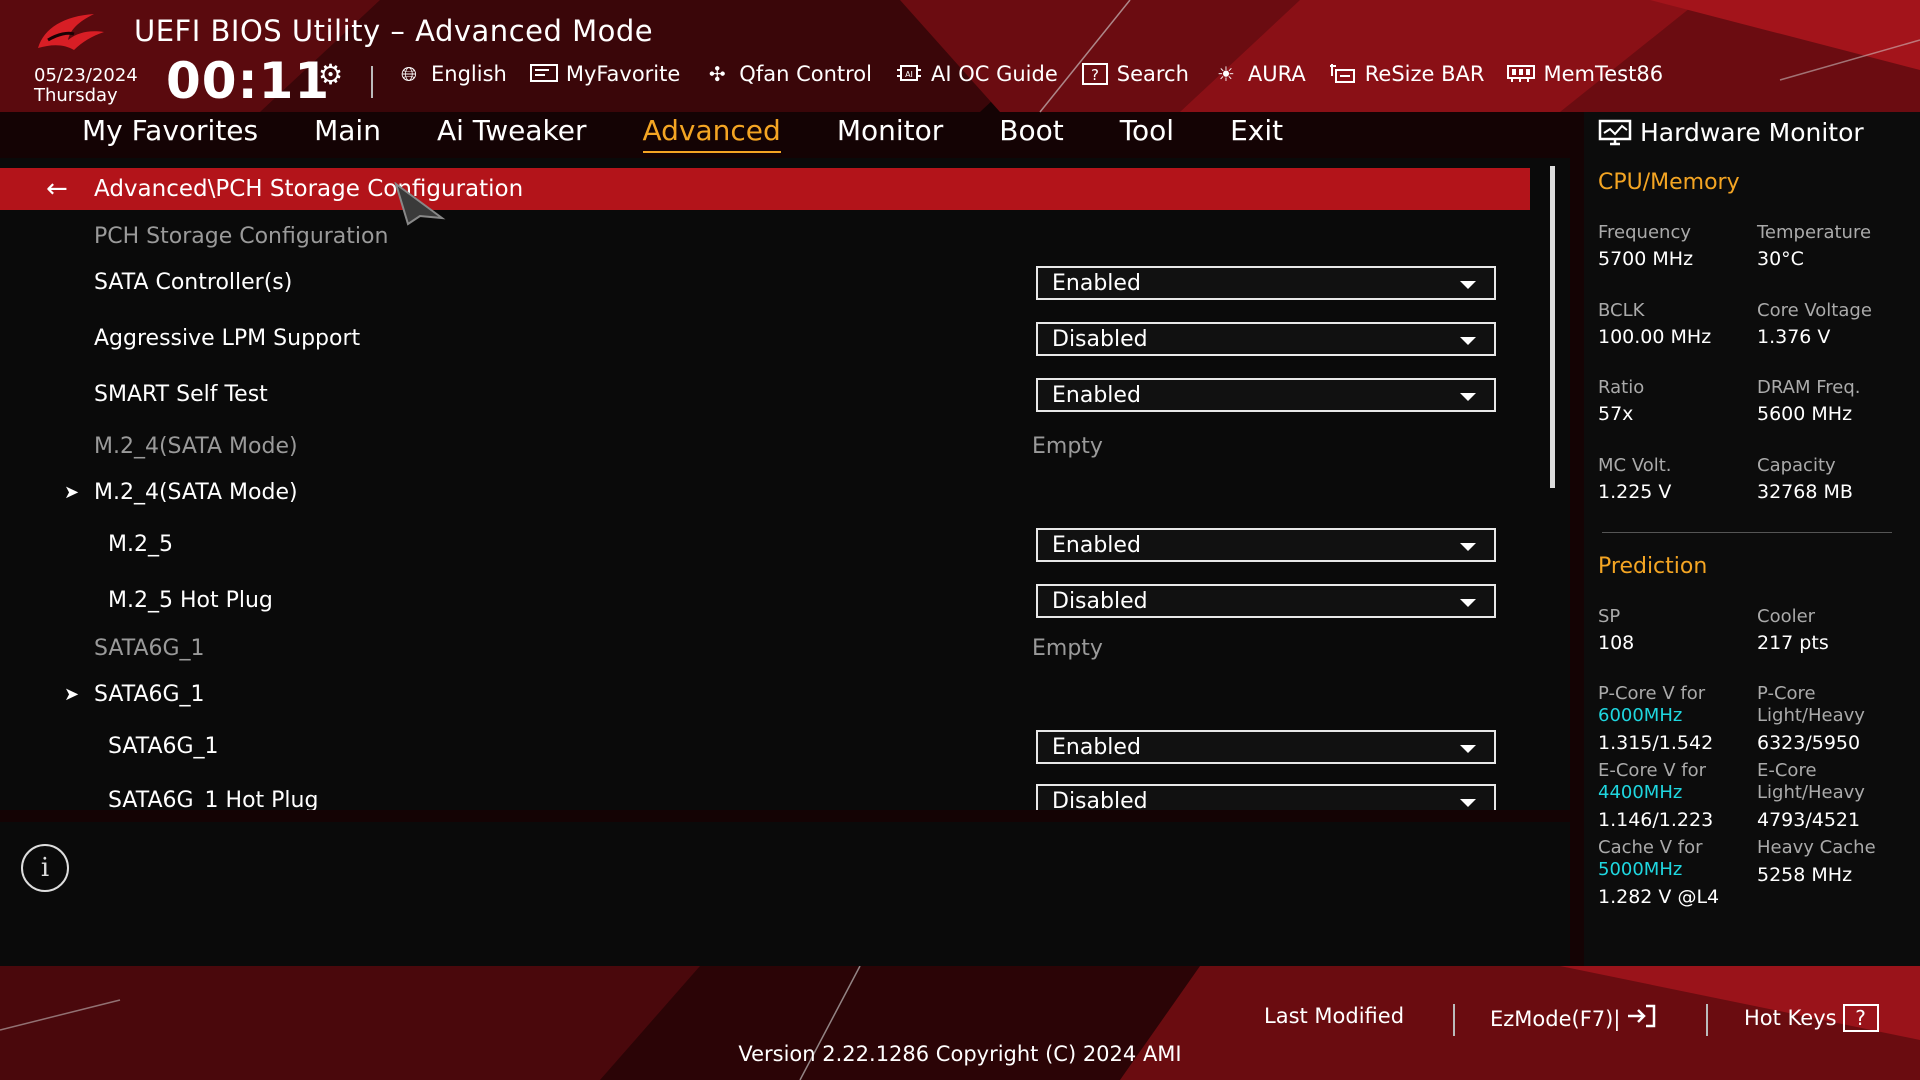 This screenshot has height=1080, width=1920. I want to click on setting-row-m2-5: M.2_5 Enabled, so click(760, 545).